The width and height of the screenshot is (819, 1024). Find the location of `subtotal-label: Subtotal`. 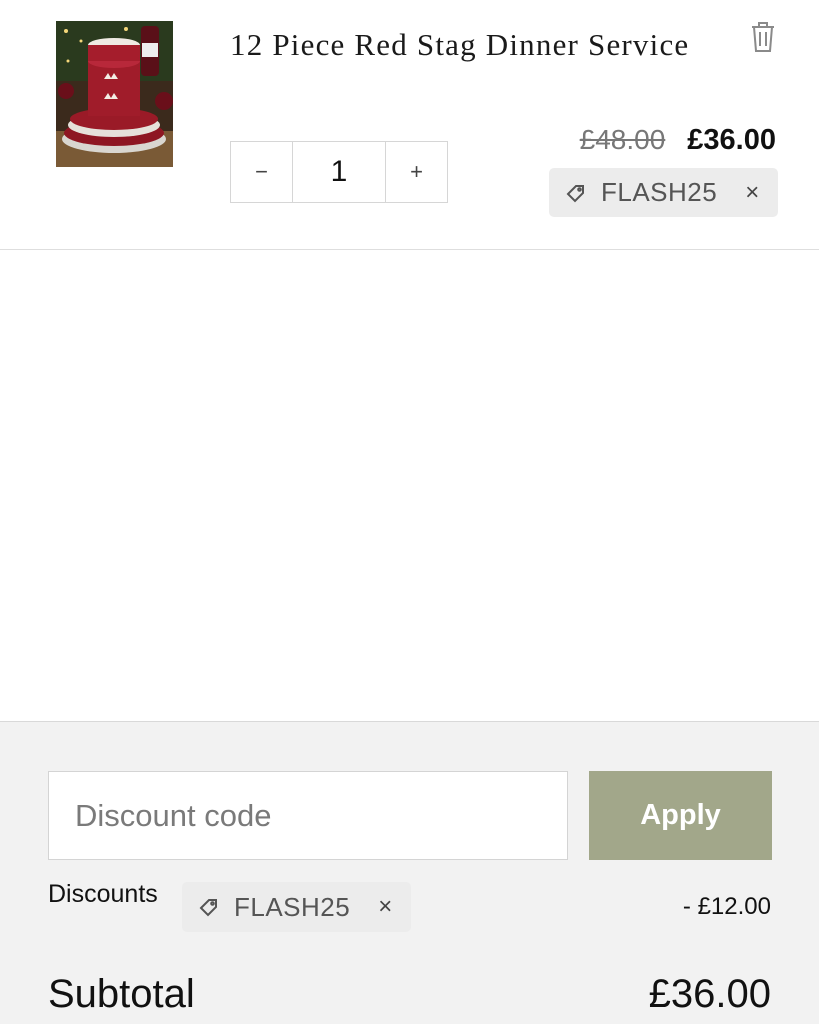

subtotal-label: Subtotal is located at coordinates (121, 994).